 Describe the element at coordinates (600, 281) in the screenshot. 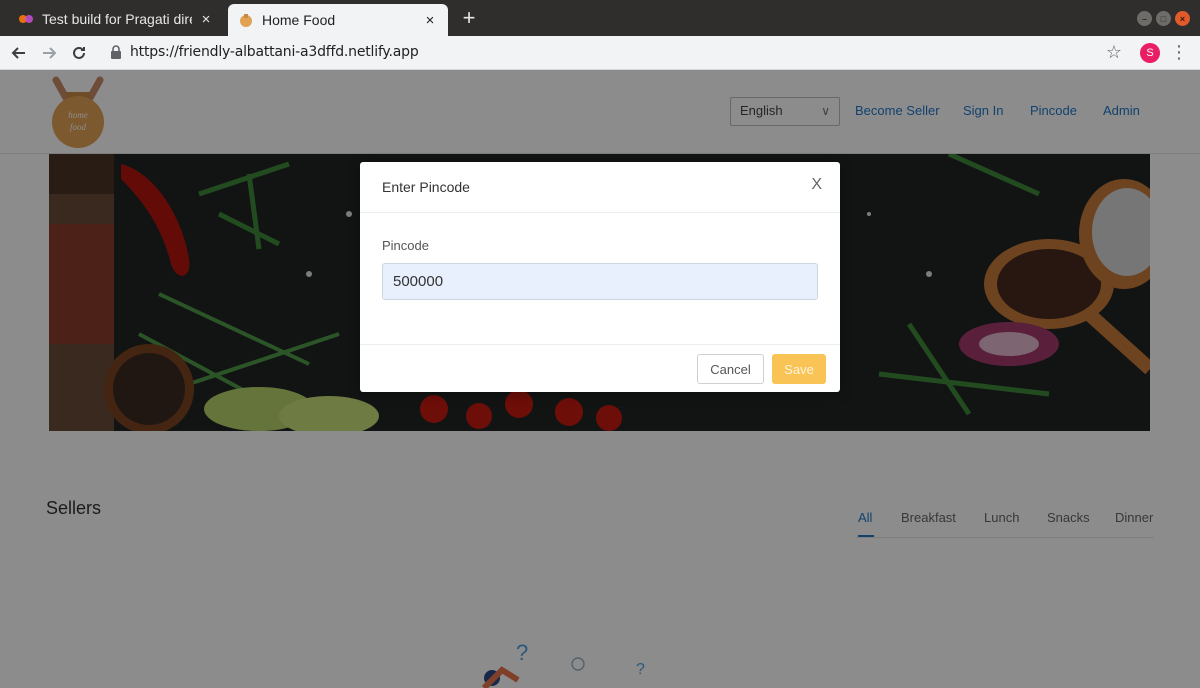

I see `pincode-input` at that location.